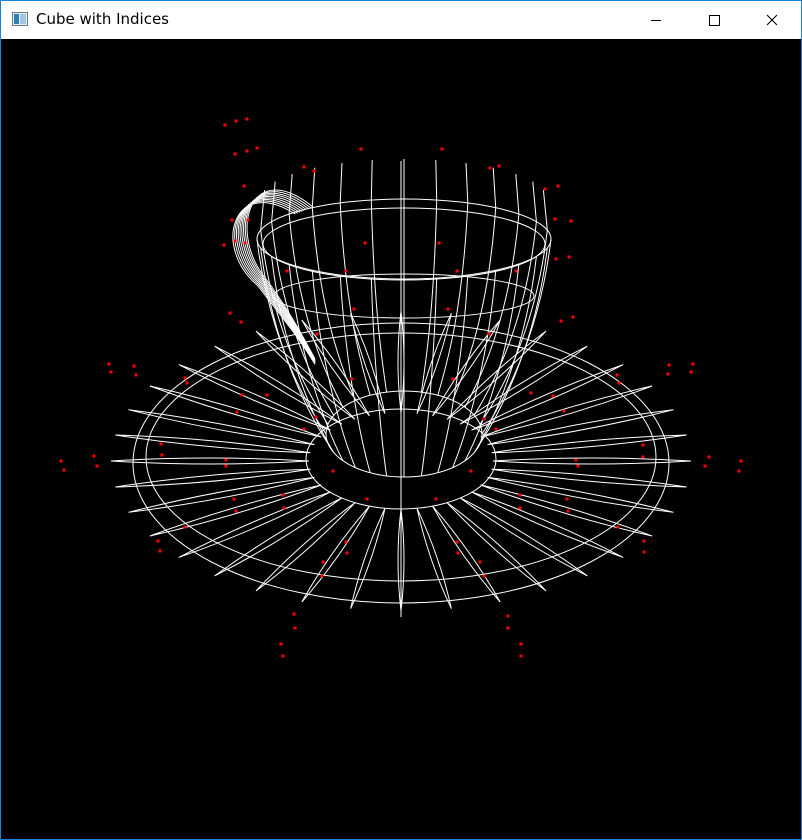 This screenshot has width=802, height=840. I want to click on title-bar: Cube with Indices, so click(401, 19).